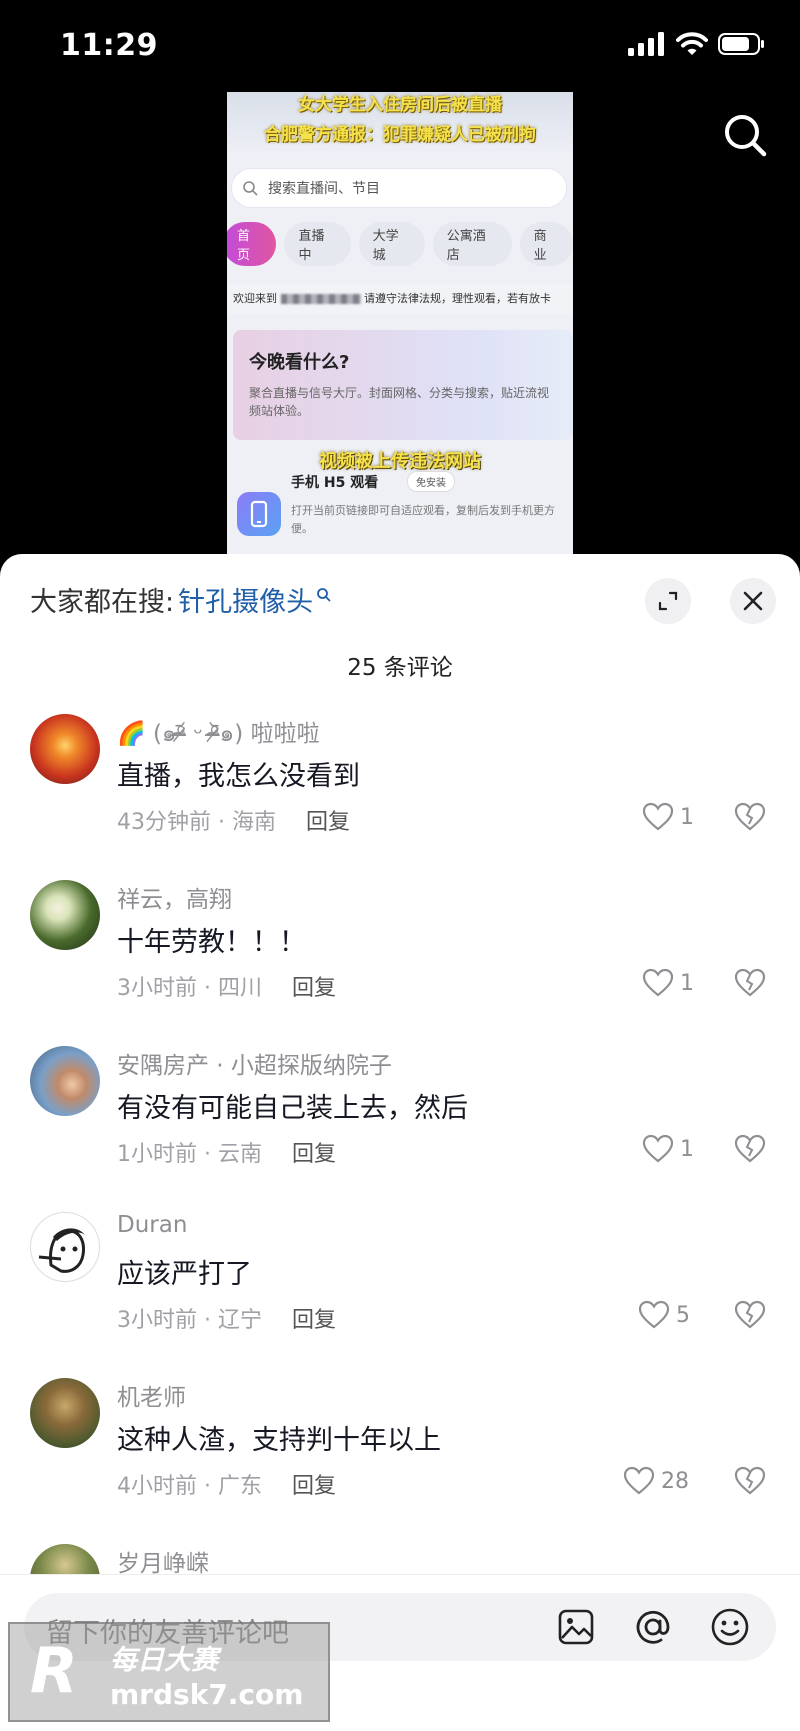  What do you see at coordinates (254, 1063) in the screenshot?
I see `comment-author: 安隅房产 · 小超探版纳院子` at bounding box center [254, 1063].